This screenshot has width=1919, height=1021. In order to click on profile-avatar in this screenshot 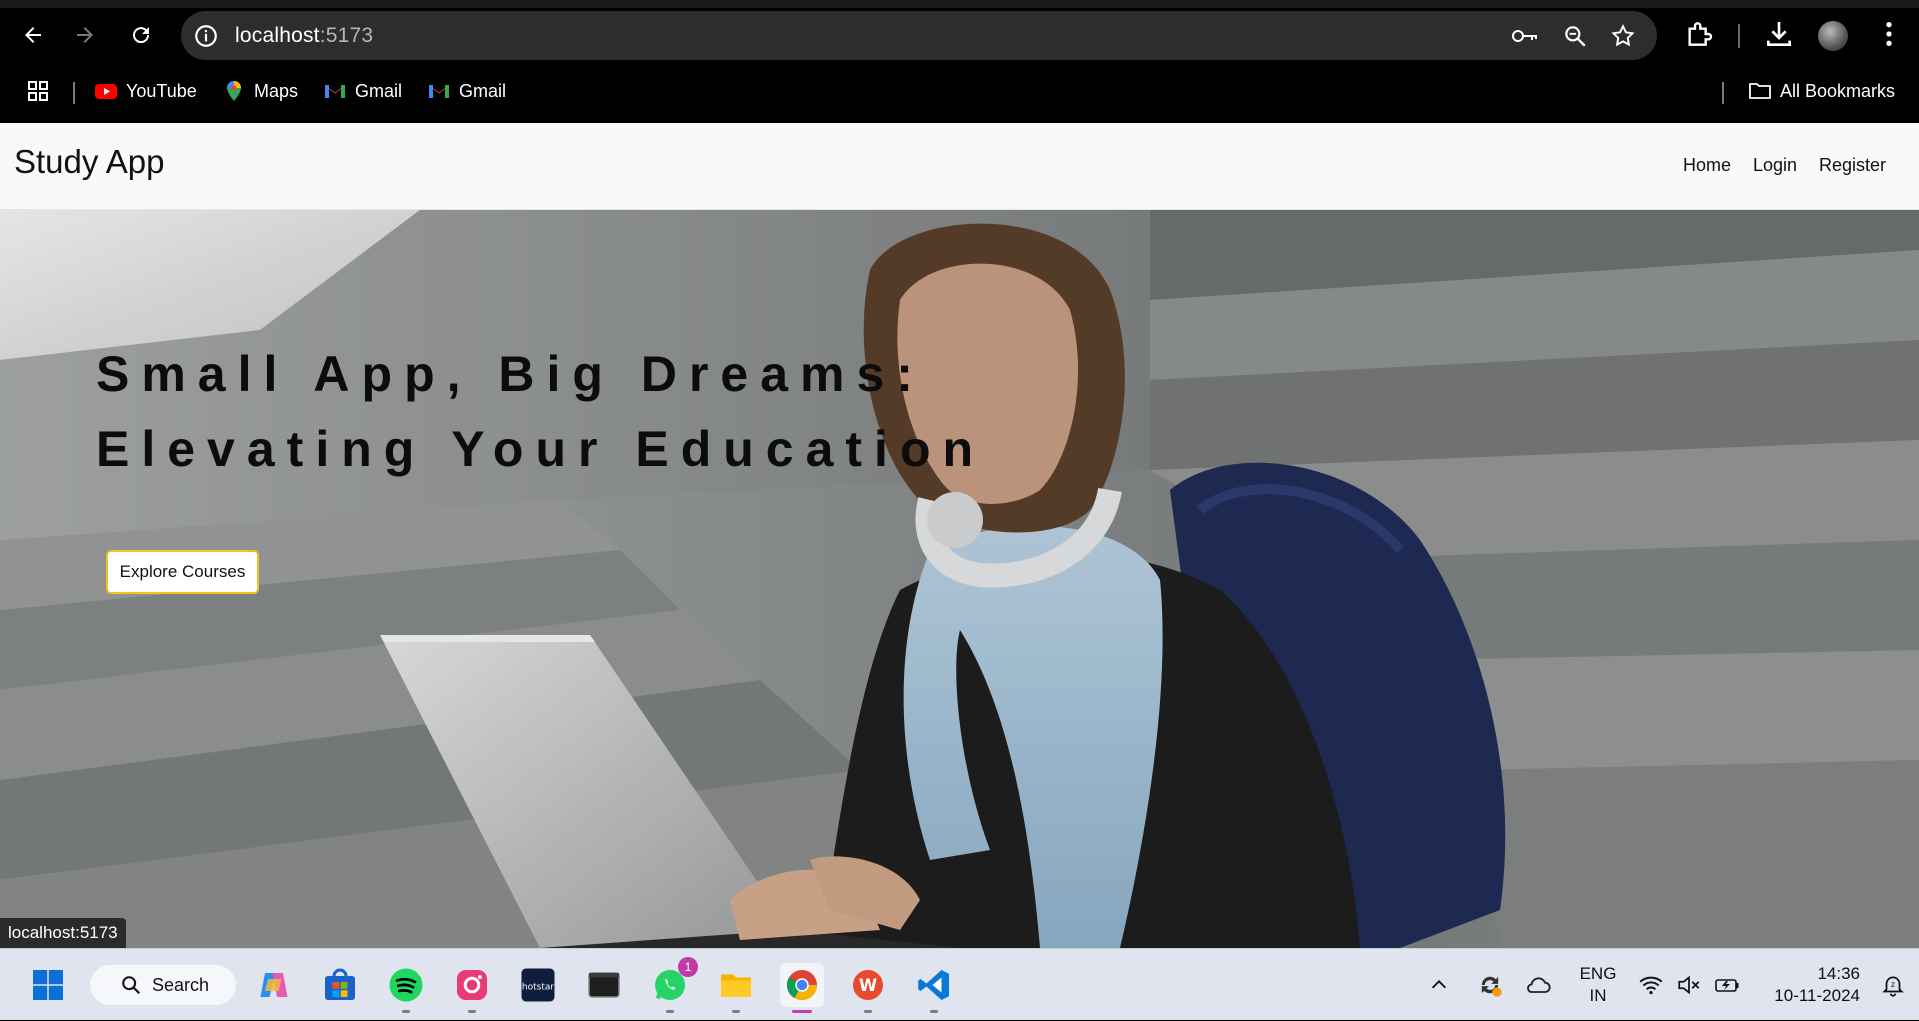, I will do `click(1833, 36)`.